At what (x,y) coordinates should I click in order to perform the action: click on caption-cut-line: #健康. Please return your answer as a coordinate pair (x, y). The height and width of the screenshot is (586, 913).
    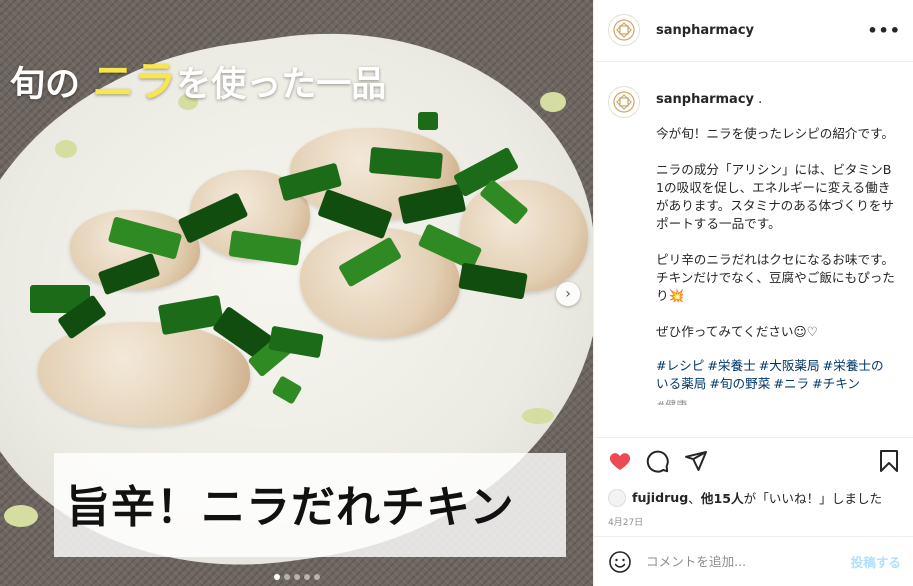
    Looking at the image, I should click on (776, 401).